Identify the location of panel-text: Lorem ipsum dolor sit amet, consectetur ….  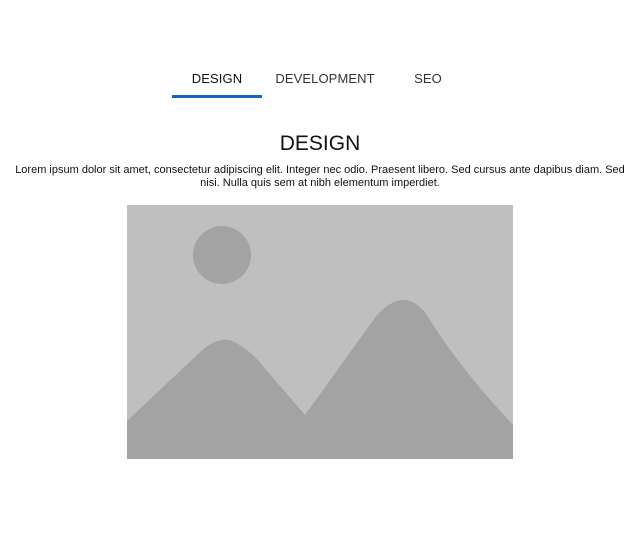
(320, 176).